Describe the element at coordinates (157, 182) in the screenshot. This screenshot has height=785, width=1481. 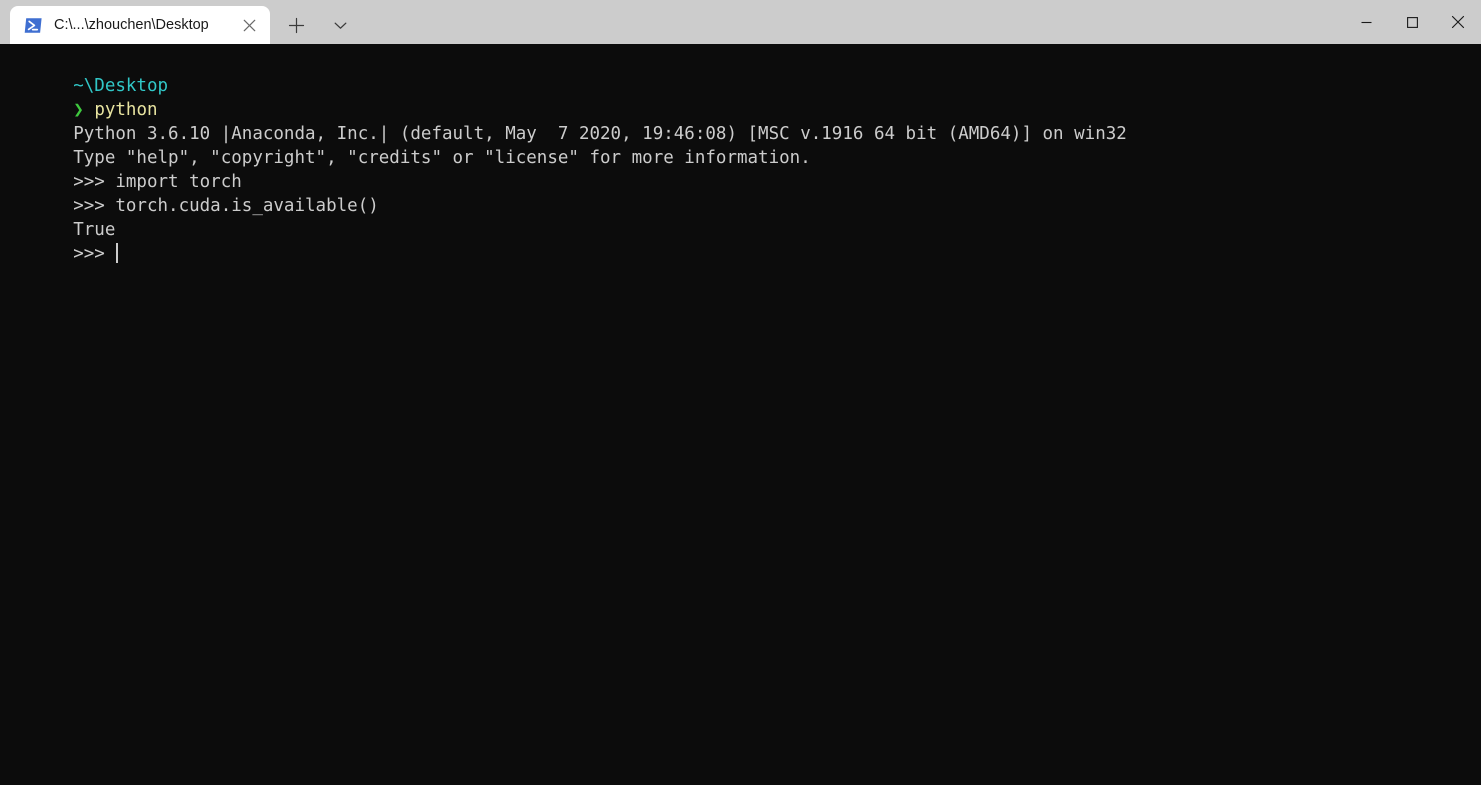
I see `output-text: >>> import torch` at that location.